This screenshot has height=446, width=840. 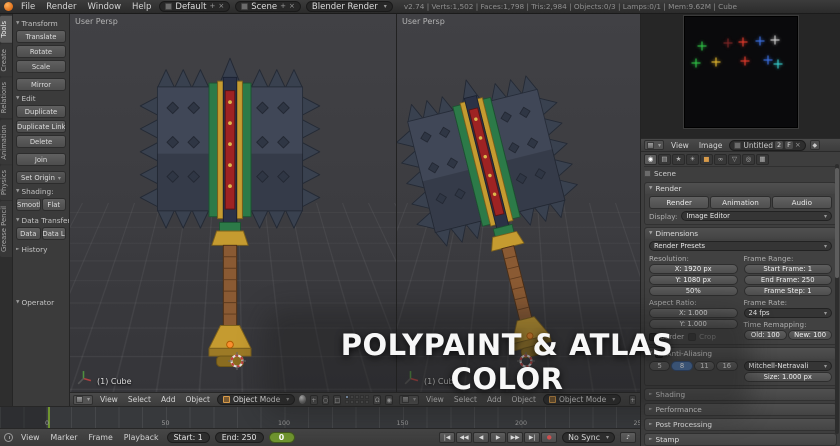 What do you see at coordinates (283, 6) in the screenshot?
I see `add-scene-button` at bounding box center [283, 6].